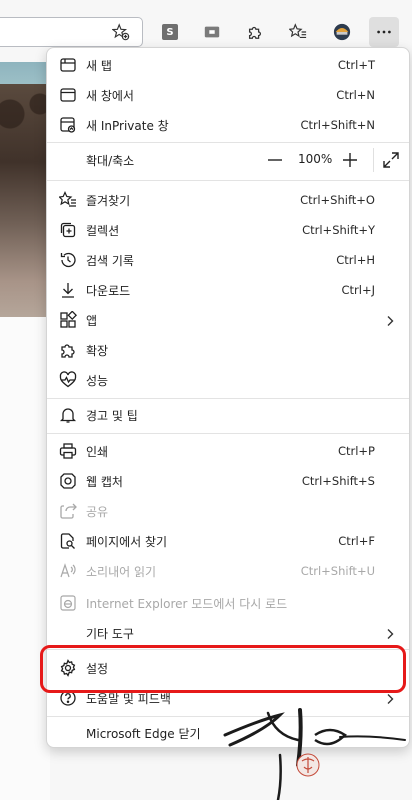 The height and width of the screenshot is (800, 412). What do you see at coordinates (128, 698) in the screenshot?
I see `menu-item-label: 도움말 및 피드백` at bounding box center [128, 698].